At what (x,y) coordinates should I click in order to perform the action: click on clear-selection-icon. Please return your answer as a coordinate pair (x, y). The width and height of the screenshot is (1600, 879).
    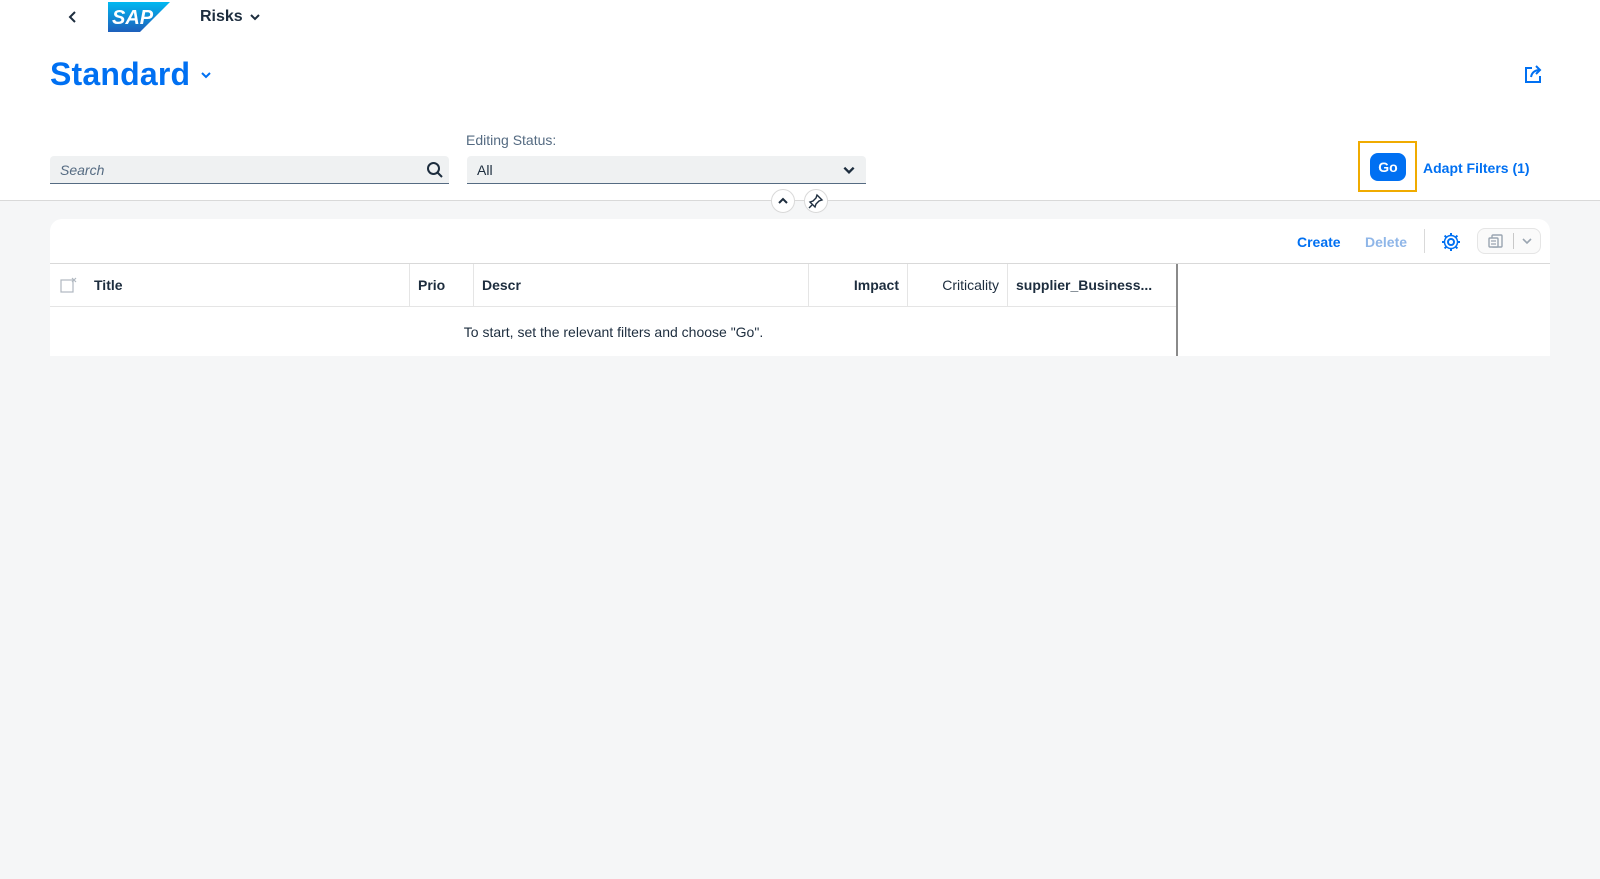
    Looking at the image, I should click on (68, 285).